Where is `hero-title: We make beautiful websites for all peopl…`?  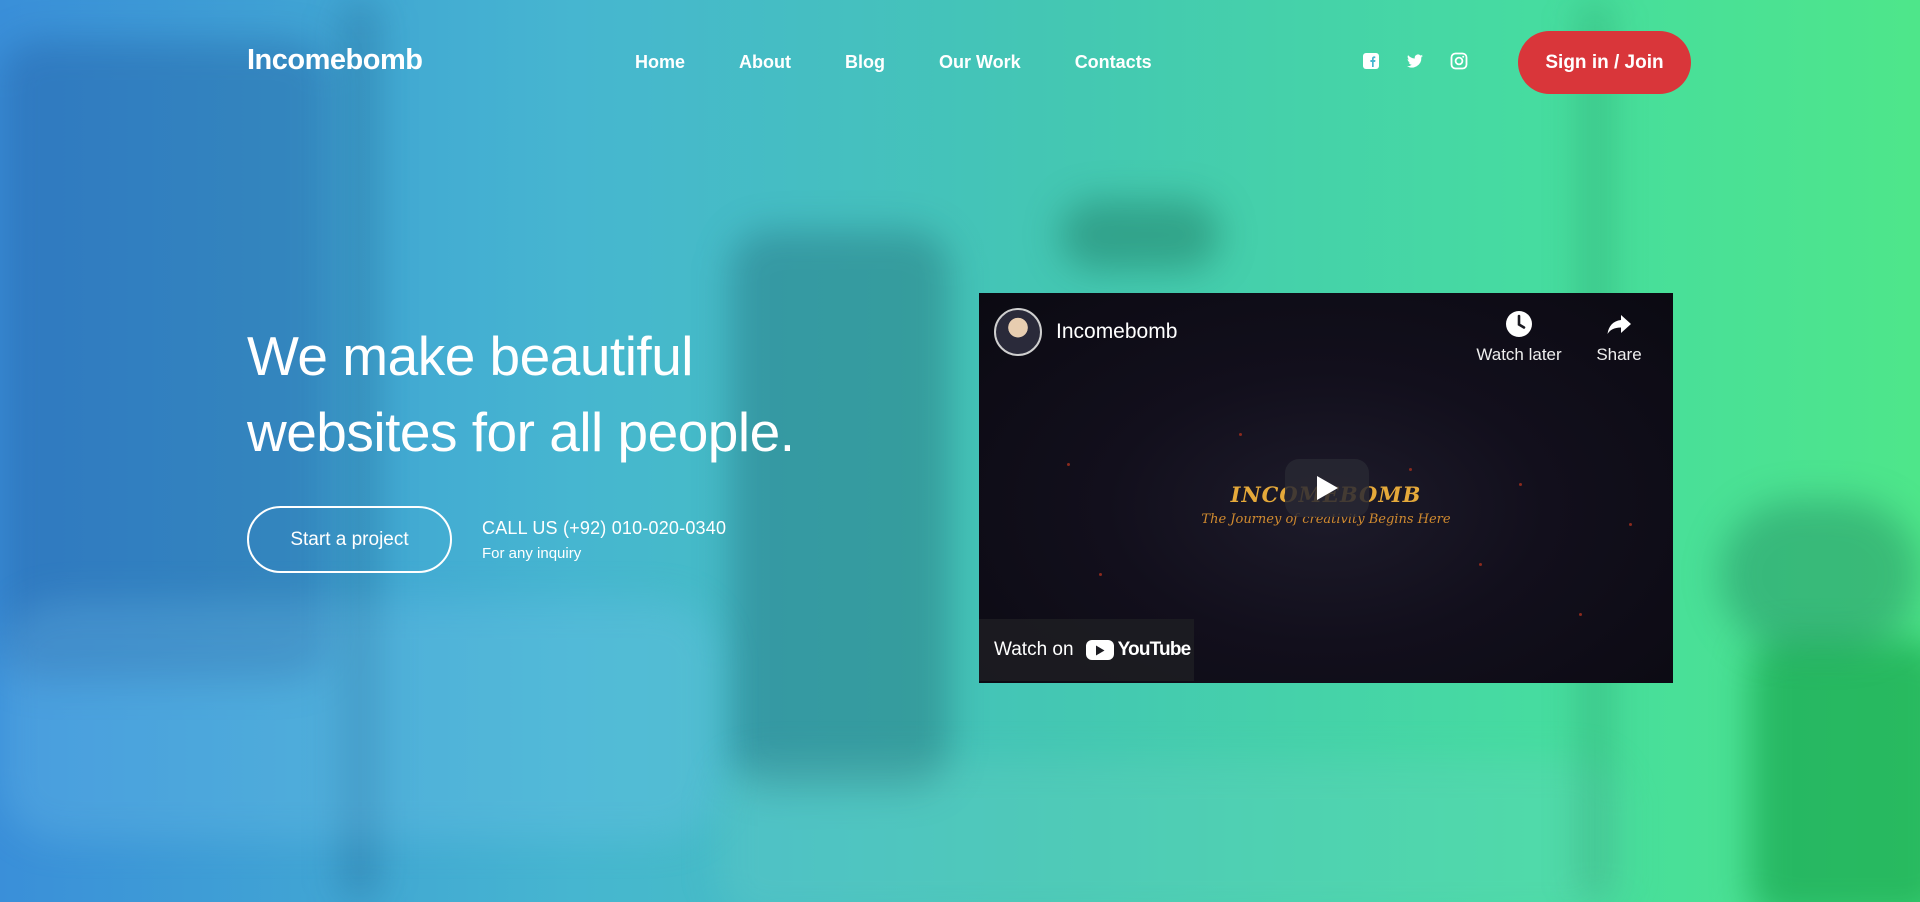
hero-title: We make beautiful websites for all peopl… is located at coordinates (567, 394).